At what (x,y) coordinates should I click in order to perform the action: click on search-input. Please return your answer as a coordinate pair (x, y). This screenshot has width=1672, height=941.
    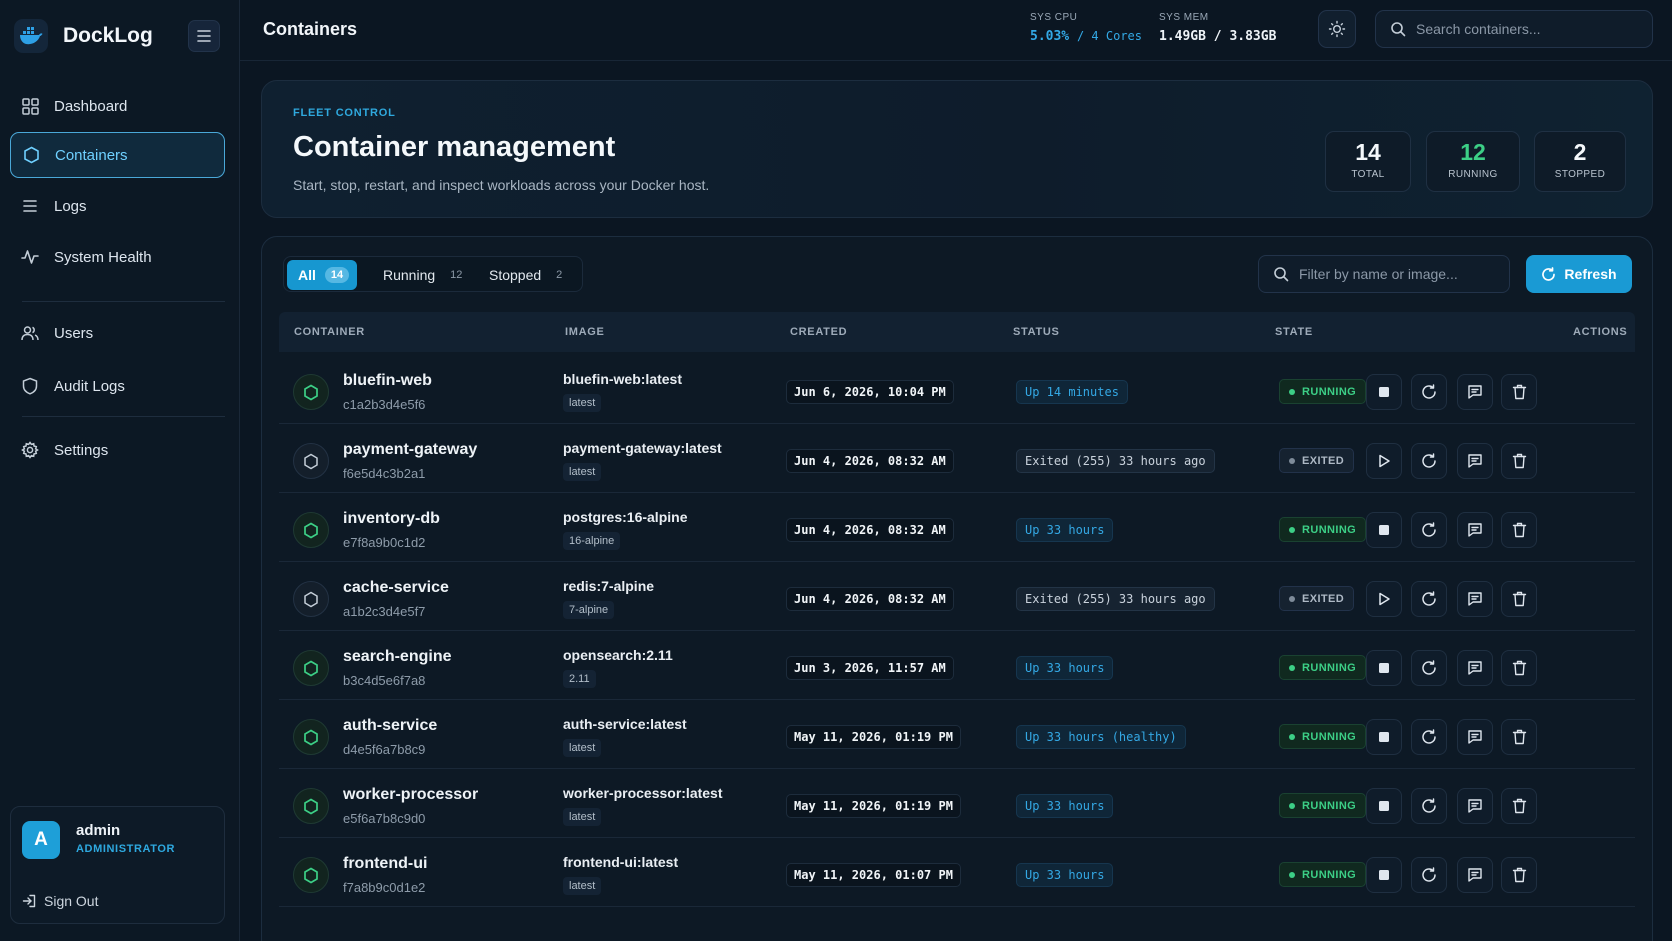
    Looking at the image, I should click on (1521, 29).